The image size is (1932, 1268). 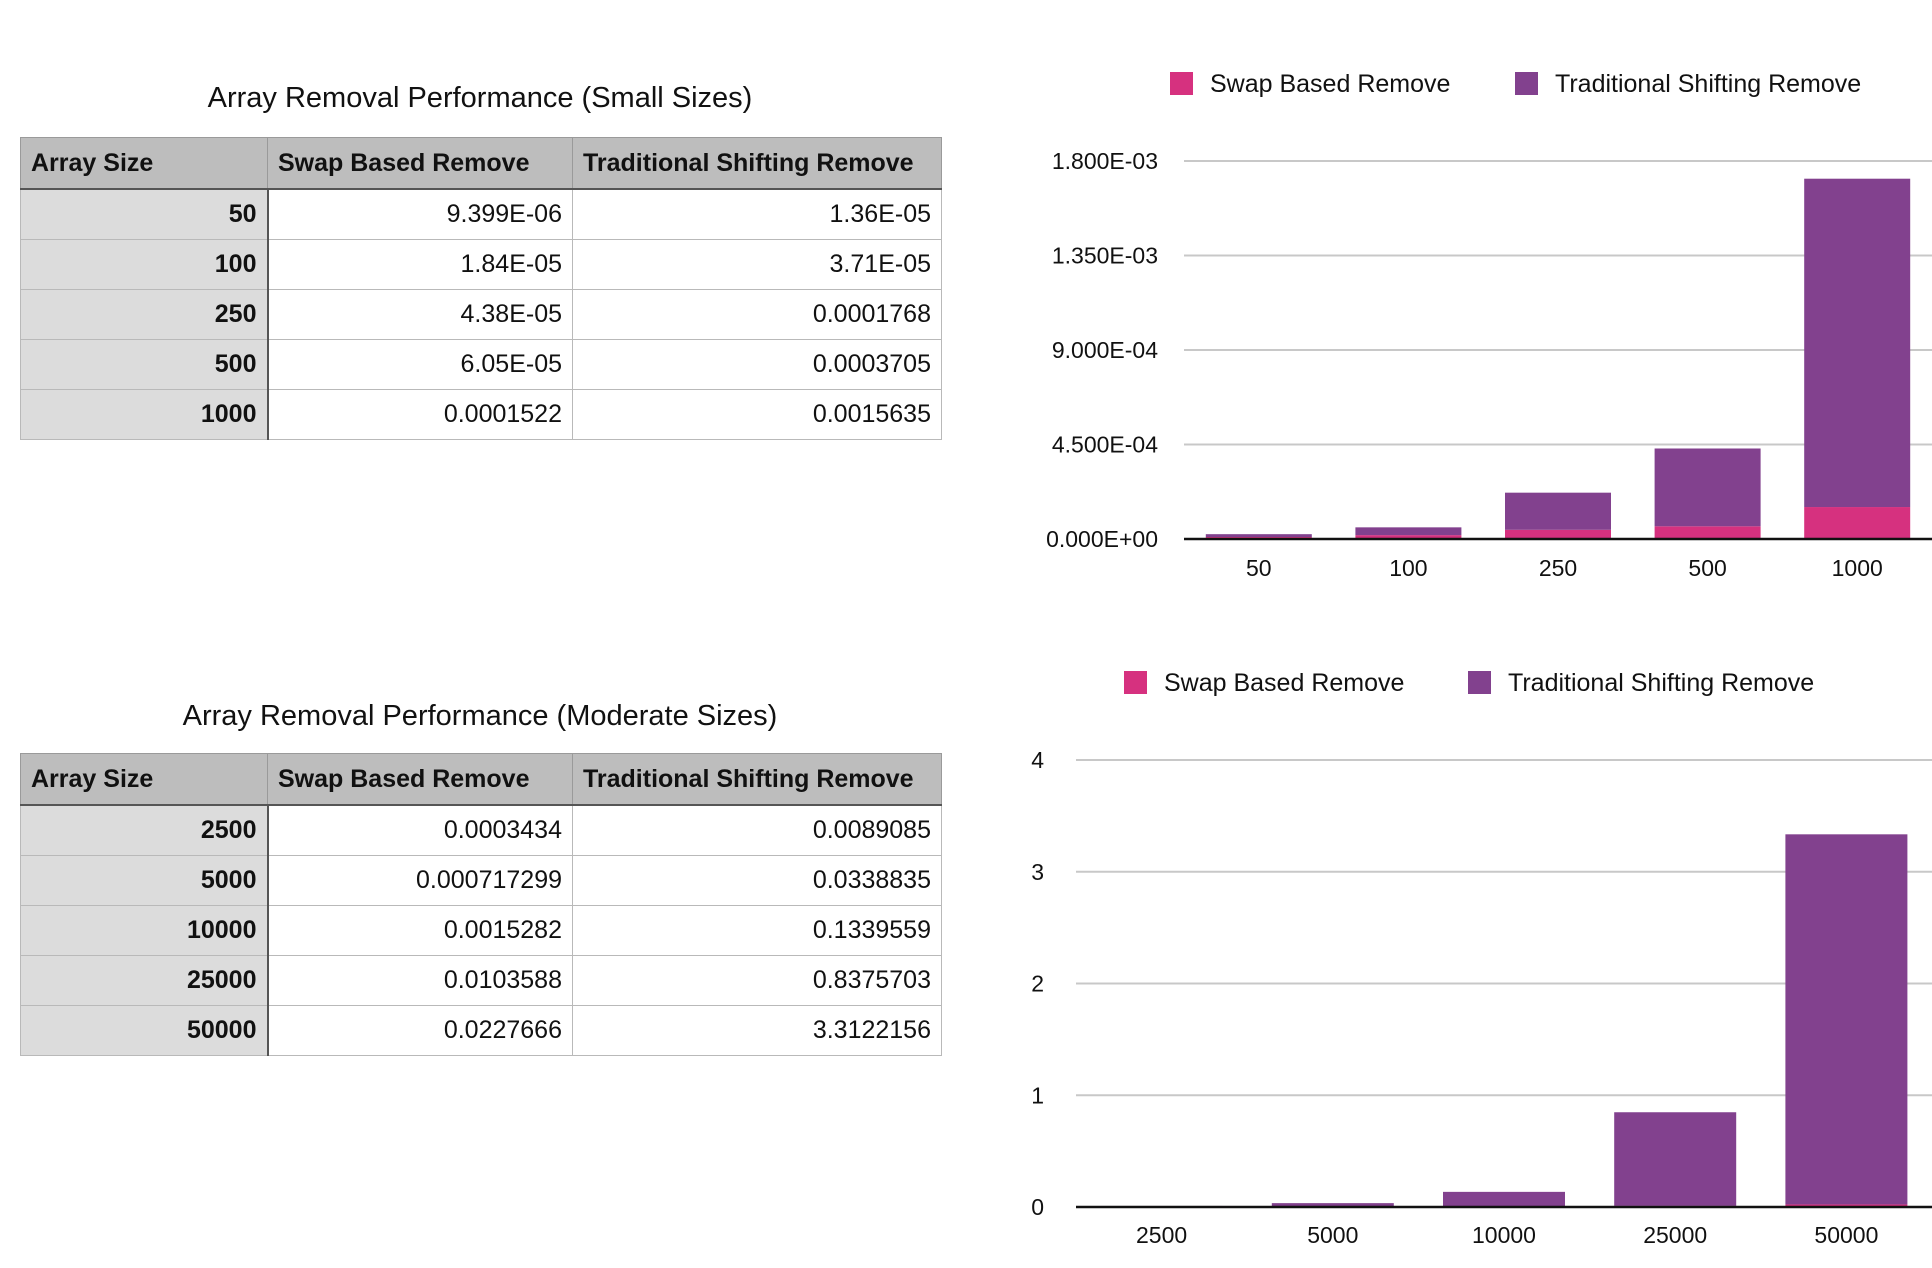 I want to click on x-tick-label: 500, so click(x=1707, y=568).